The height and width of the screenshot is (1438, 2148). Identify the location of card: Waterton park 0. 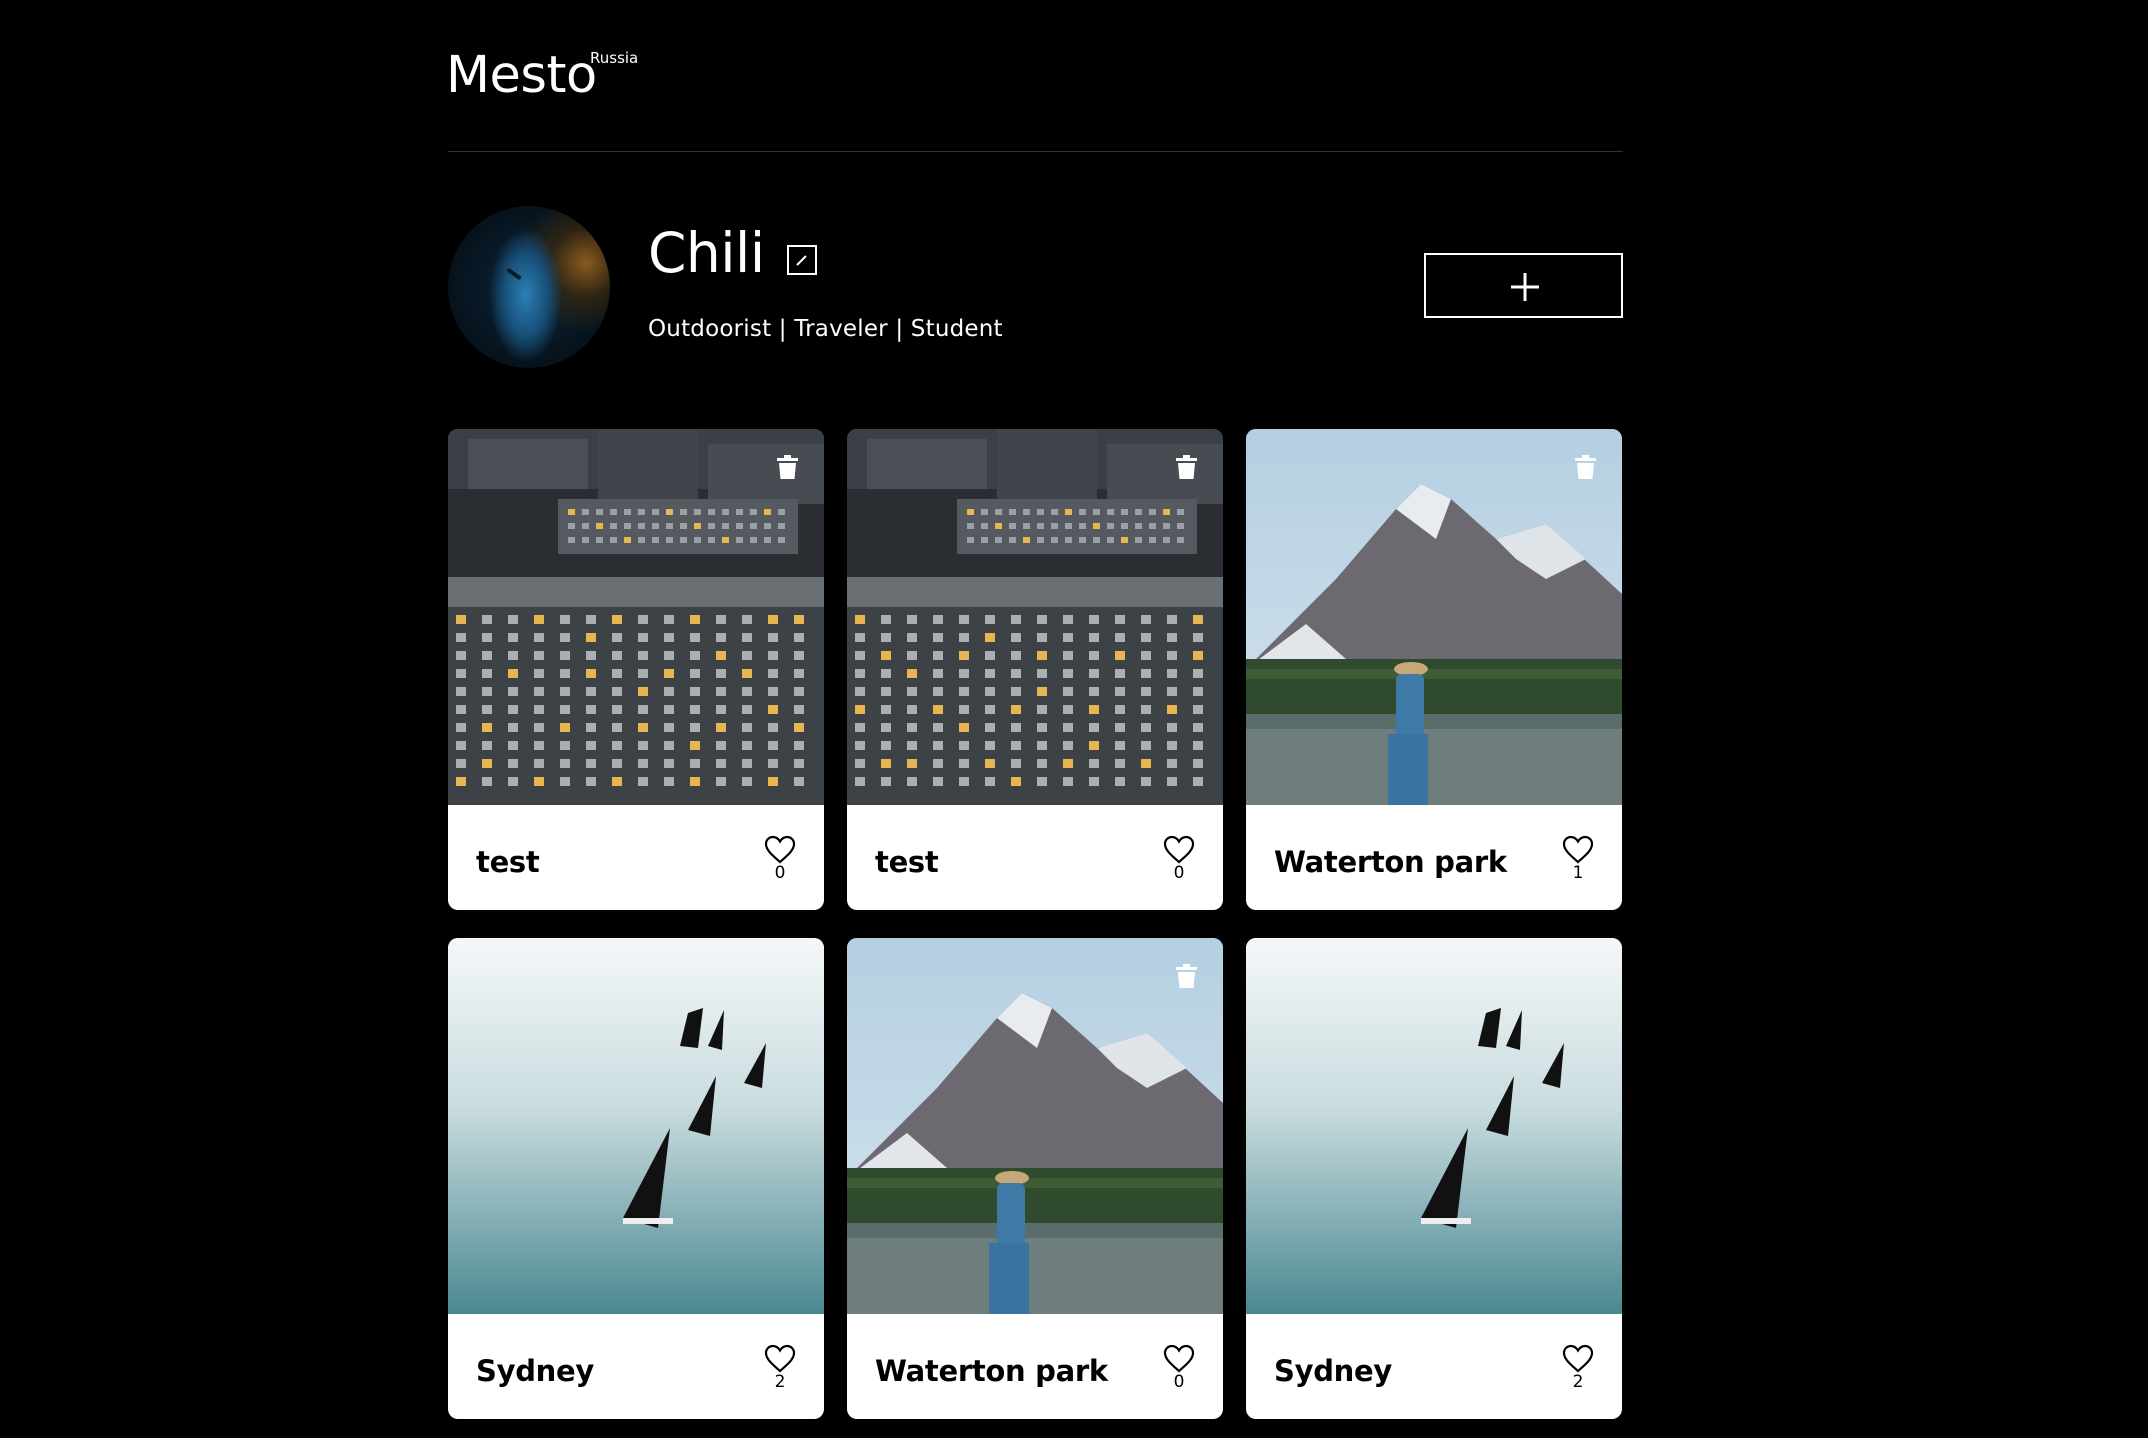
(1035, 1178).